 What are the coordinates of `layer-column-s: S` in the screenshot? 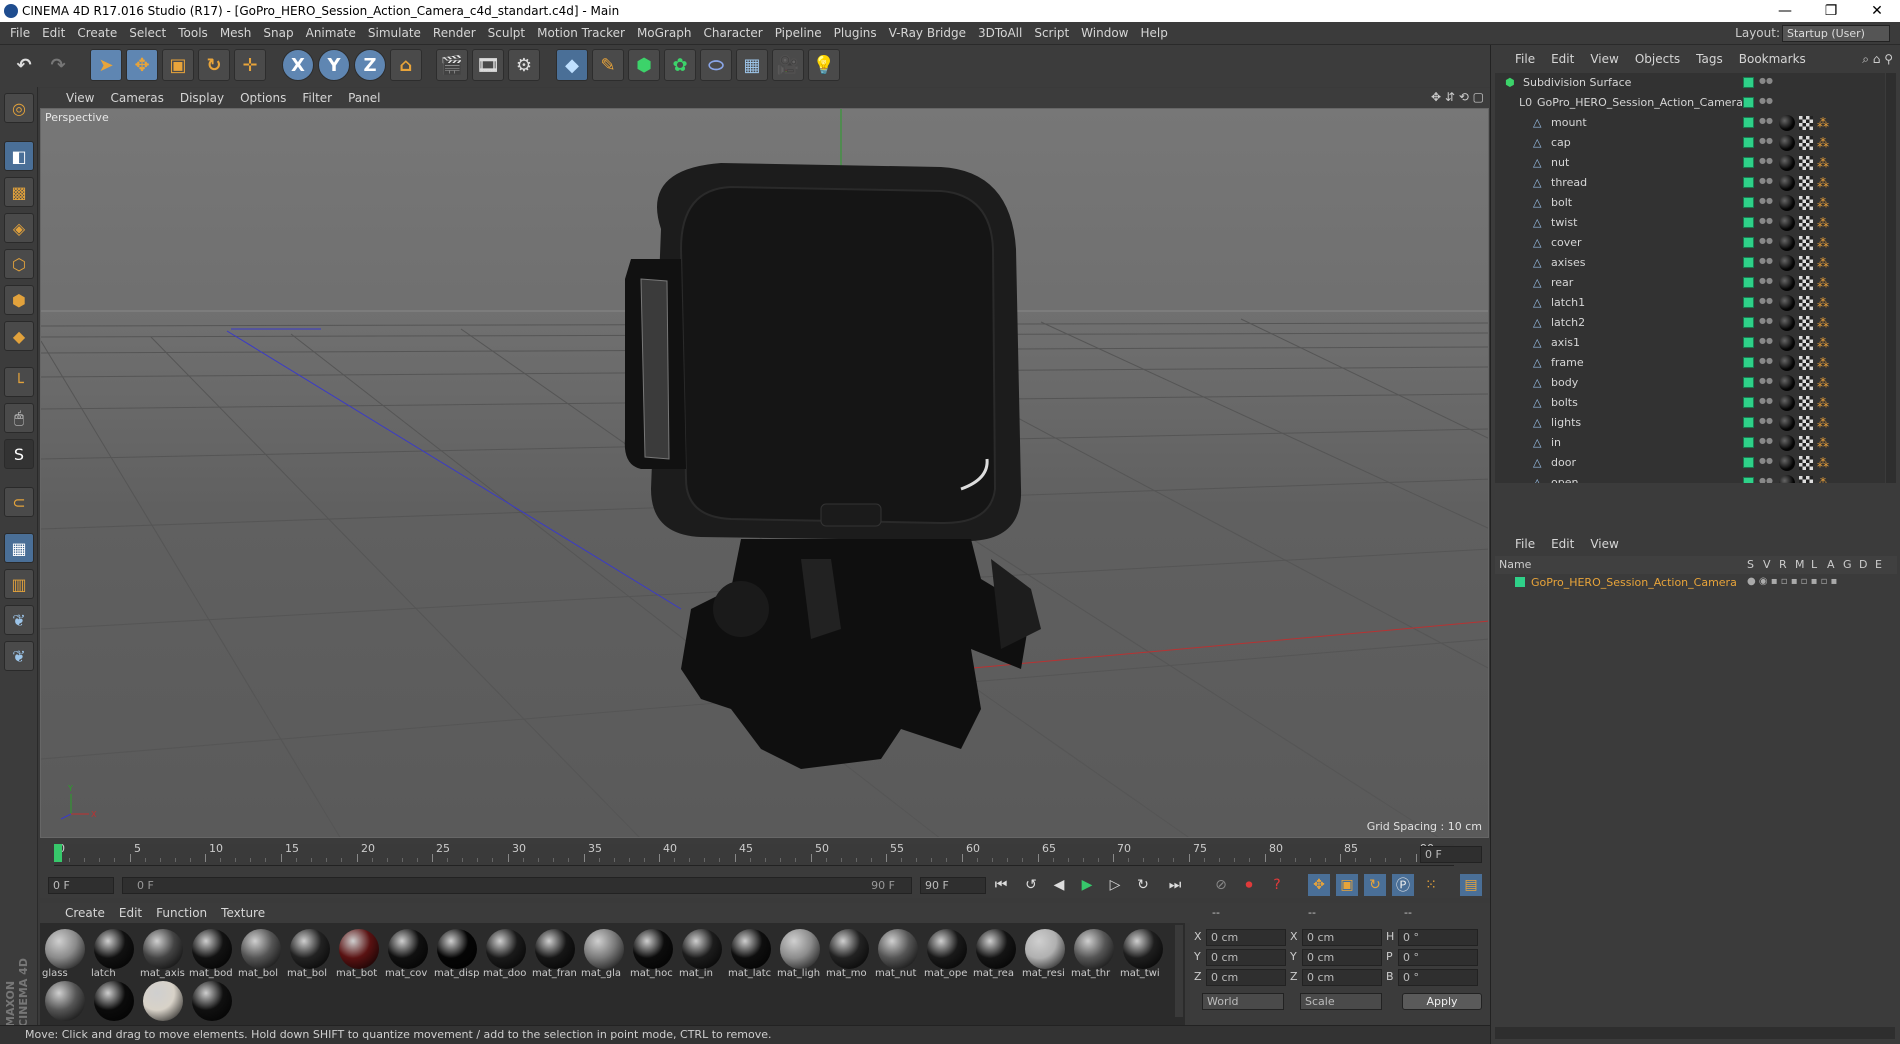 It's located at (1750, 564).